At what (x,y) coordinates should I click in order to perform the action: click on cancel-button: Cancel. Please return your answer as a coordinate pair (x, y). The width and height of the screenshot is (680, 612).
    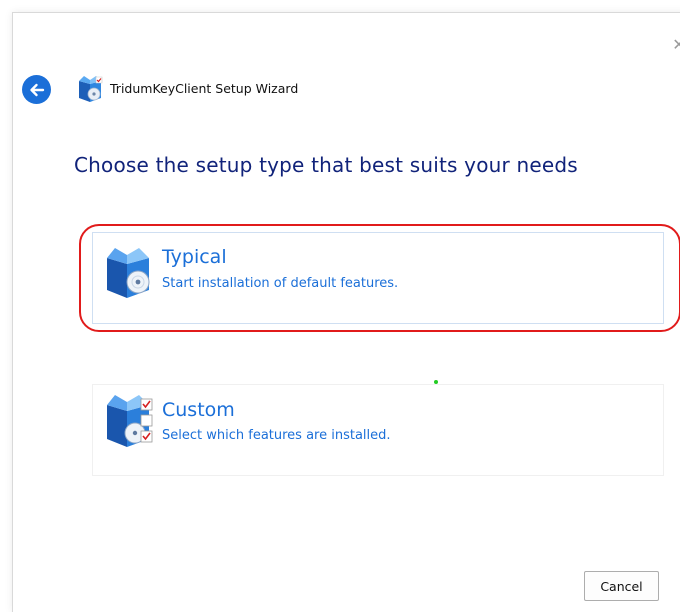
    Looking at the image, I should click on (621, 586).